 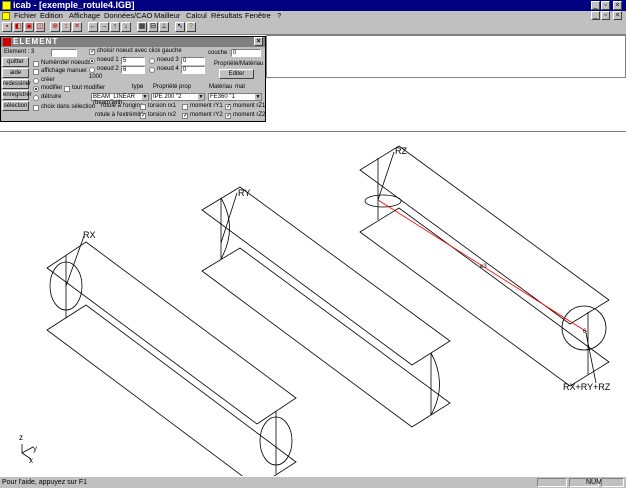 I want to click on creer-radio, so click(x=36, y=81).